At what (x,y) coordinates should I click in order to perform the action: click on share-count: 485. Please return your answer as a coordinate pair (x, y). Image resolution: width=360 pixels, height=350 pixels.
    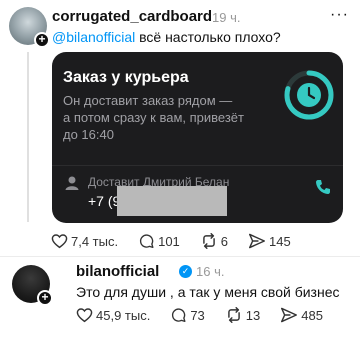
    Looking at the image, I should click on (312, 315).